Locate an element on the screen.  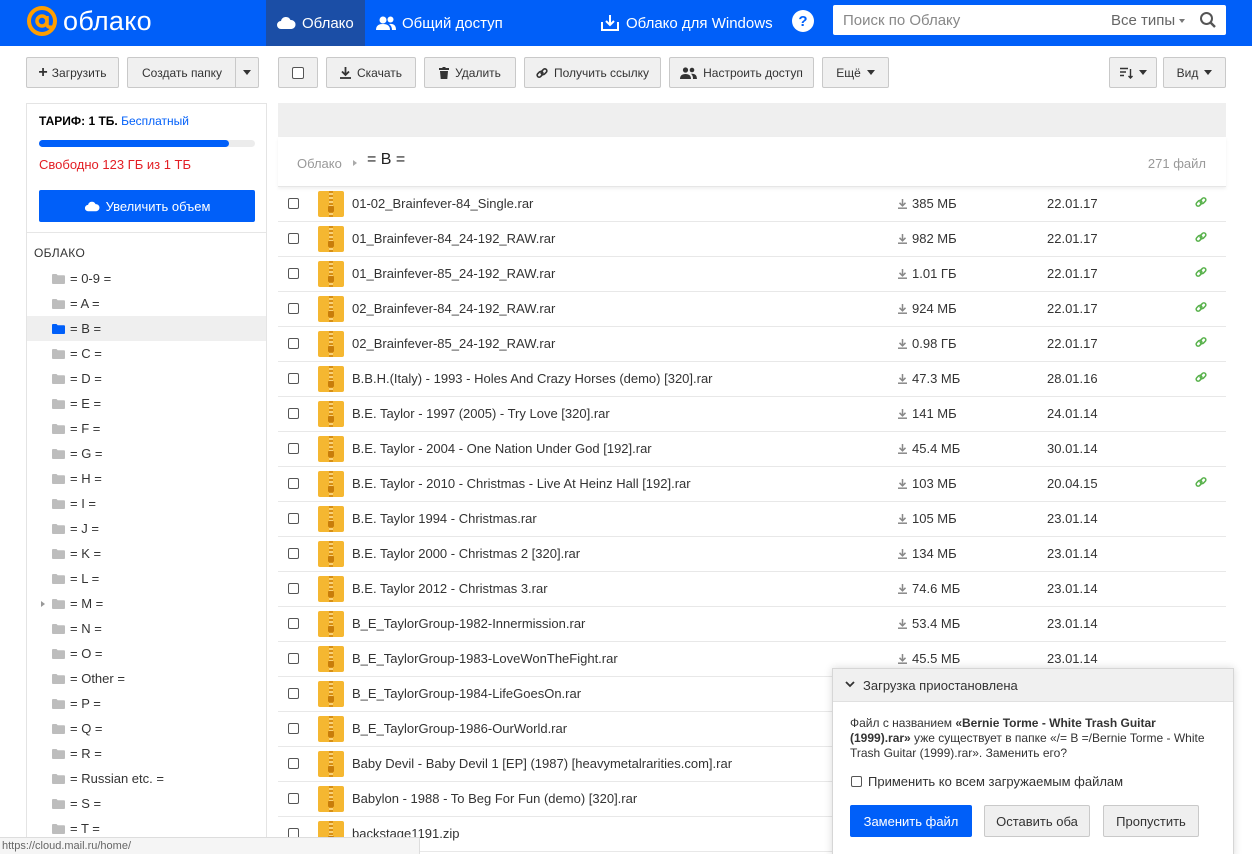
expand-arrow-icon is located at coordinates (43, 604).